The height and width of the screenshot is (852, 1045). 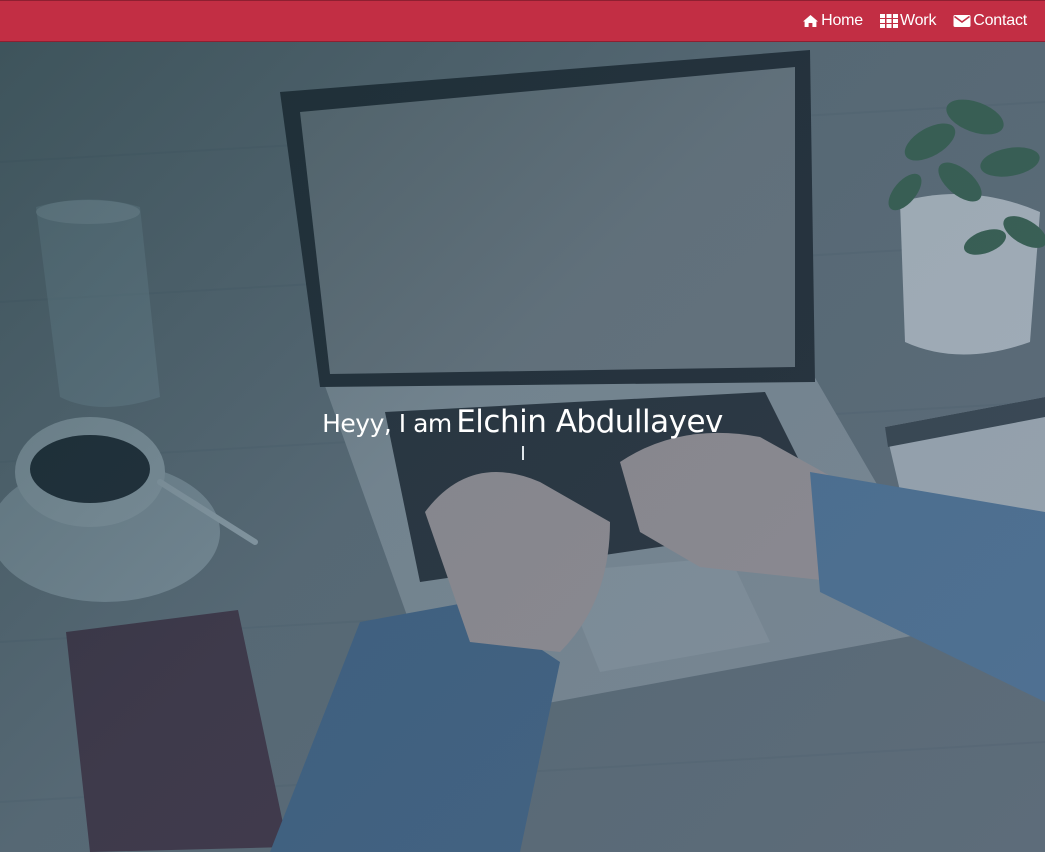 What do you see at coordinates (889, 21) in the screenshot?
I see `grid-icon` at bounding box center [889, 21].